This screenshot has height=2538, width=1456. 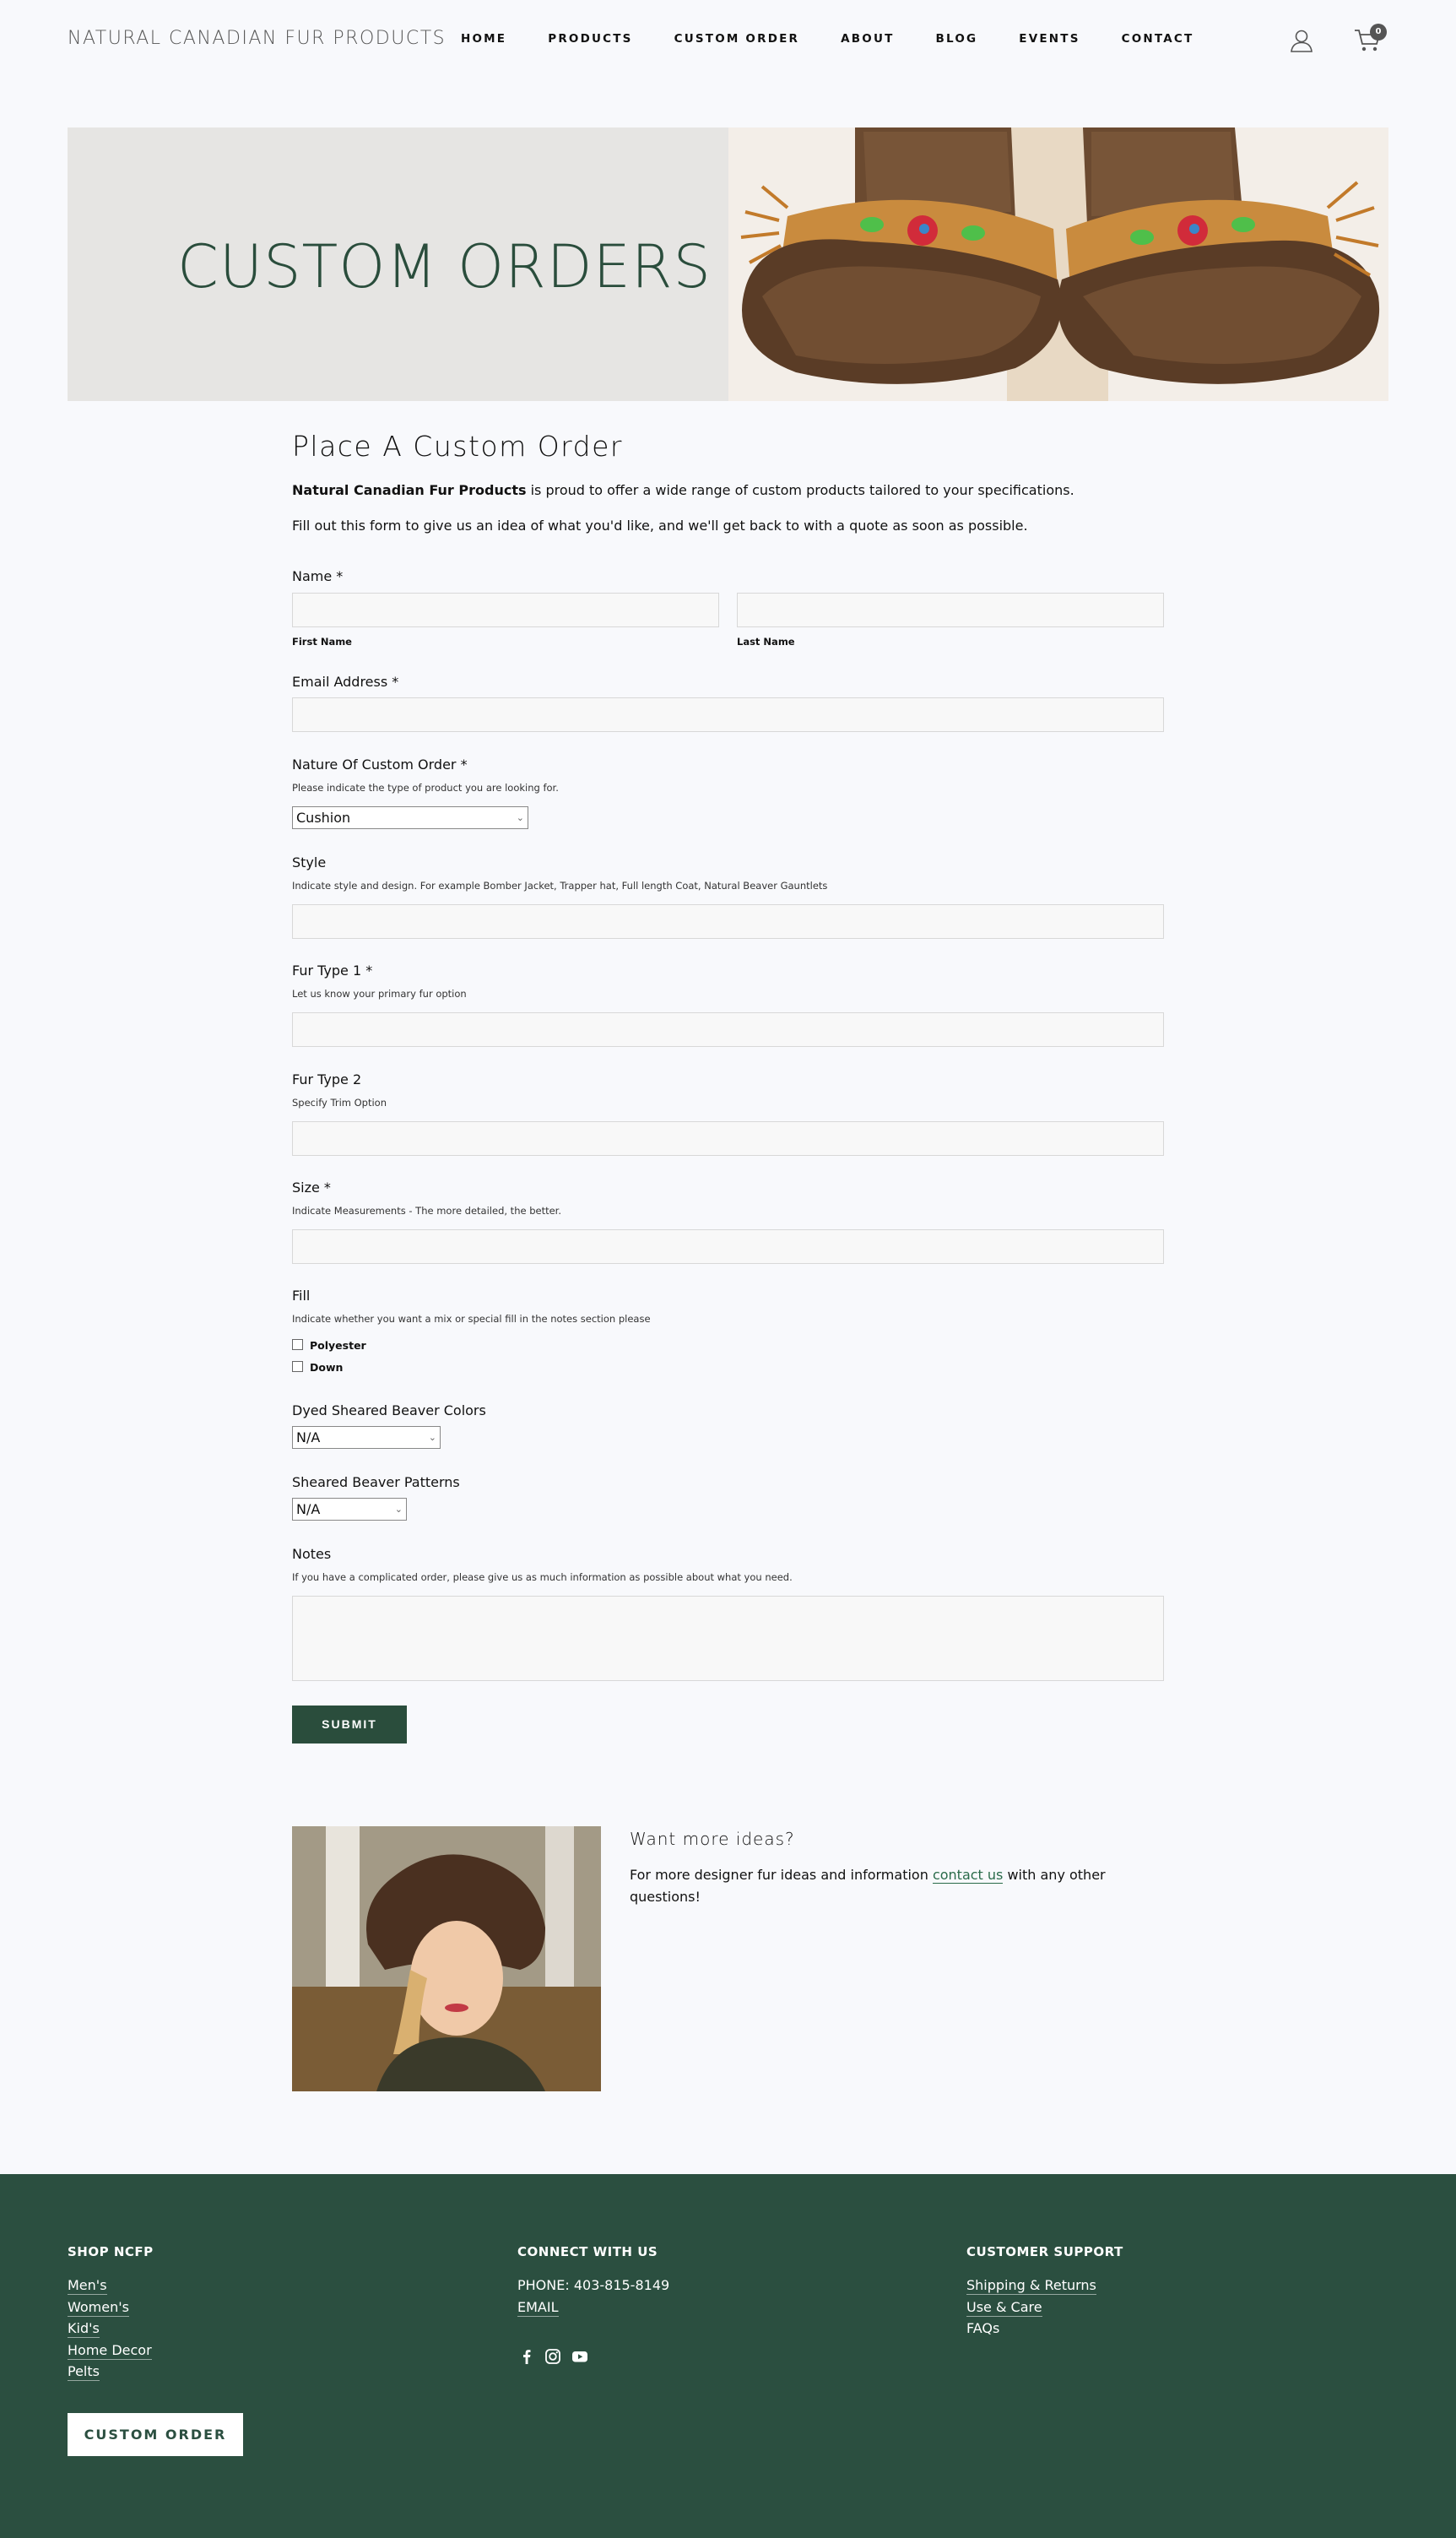 I want to click on fur-type-2-hint: Specify Trim Option, so click(x=339, y=1103).